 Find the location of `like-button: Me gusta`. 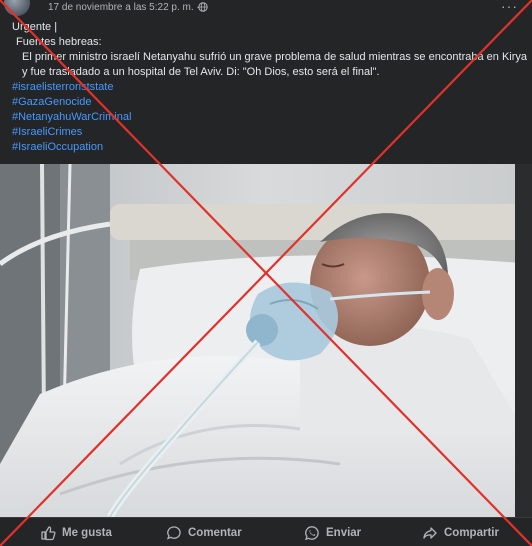

like-button: Me gusta is located at coordinates (76, 533).